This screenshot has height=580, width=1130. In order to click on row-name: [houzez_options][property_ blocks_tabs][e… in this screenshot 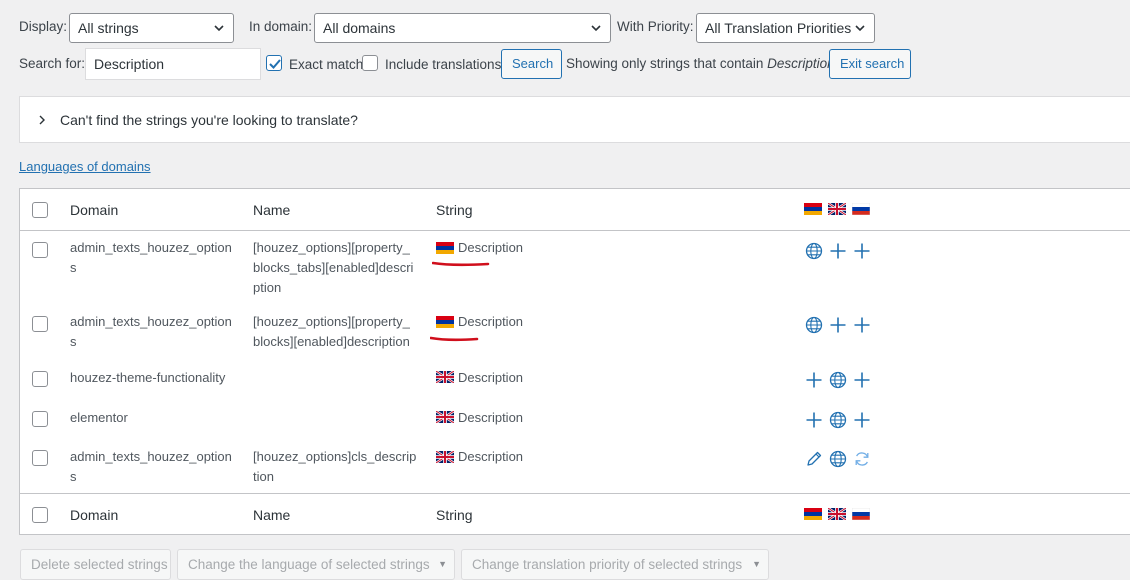, I will do `click(333, 267)`.